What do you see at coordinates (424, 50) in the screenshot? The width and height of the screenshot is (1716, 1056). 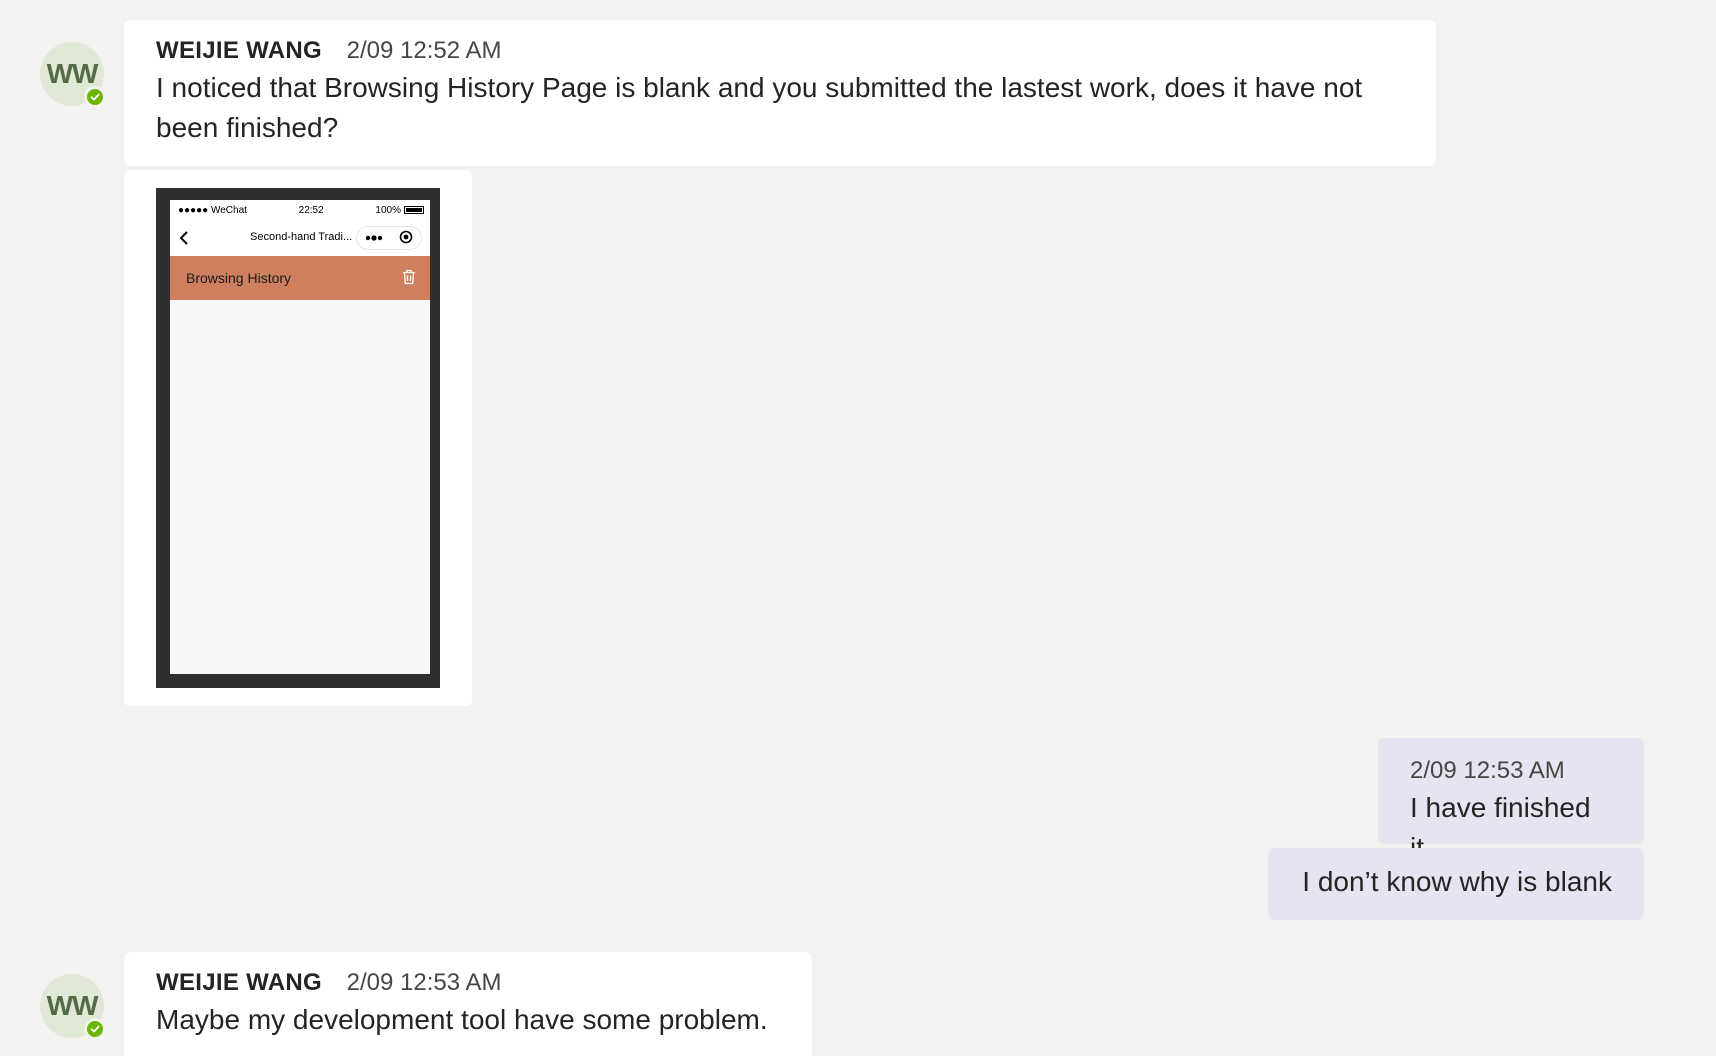 I see `message-timestamp: 2/09 12:52 AM` at bounding box center [424, 50].